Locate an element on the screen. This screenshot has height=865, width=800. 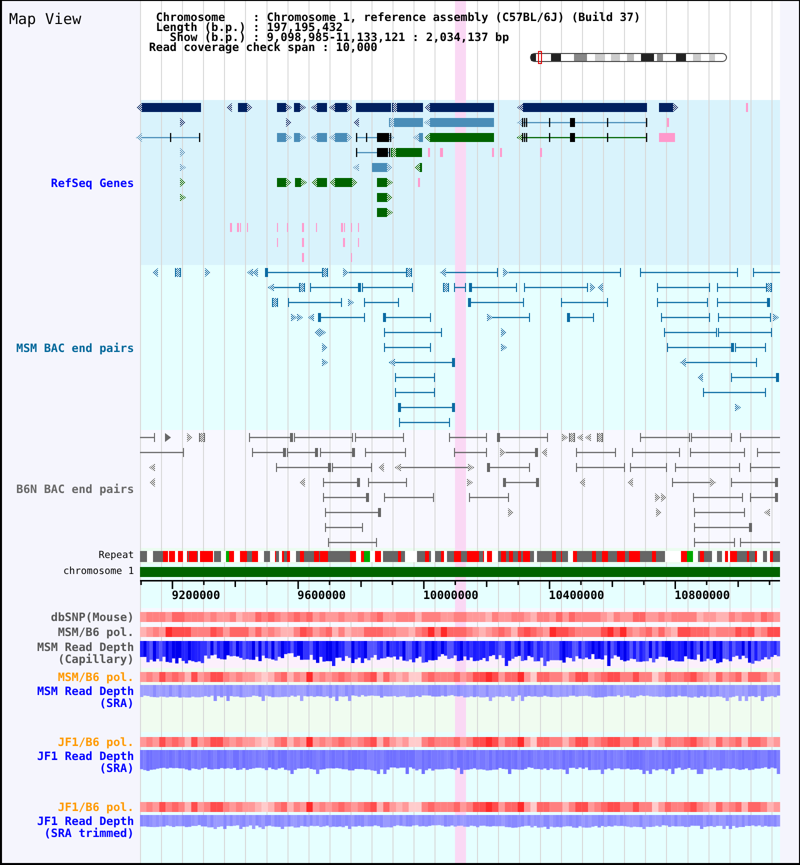
track-label: MSM Read Depth (SRA) is located at coordinates (85, 697).